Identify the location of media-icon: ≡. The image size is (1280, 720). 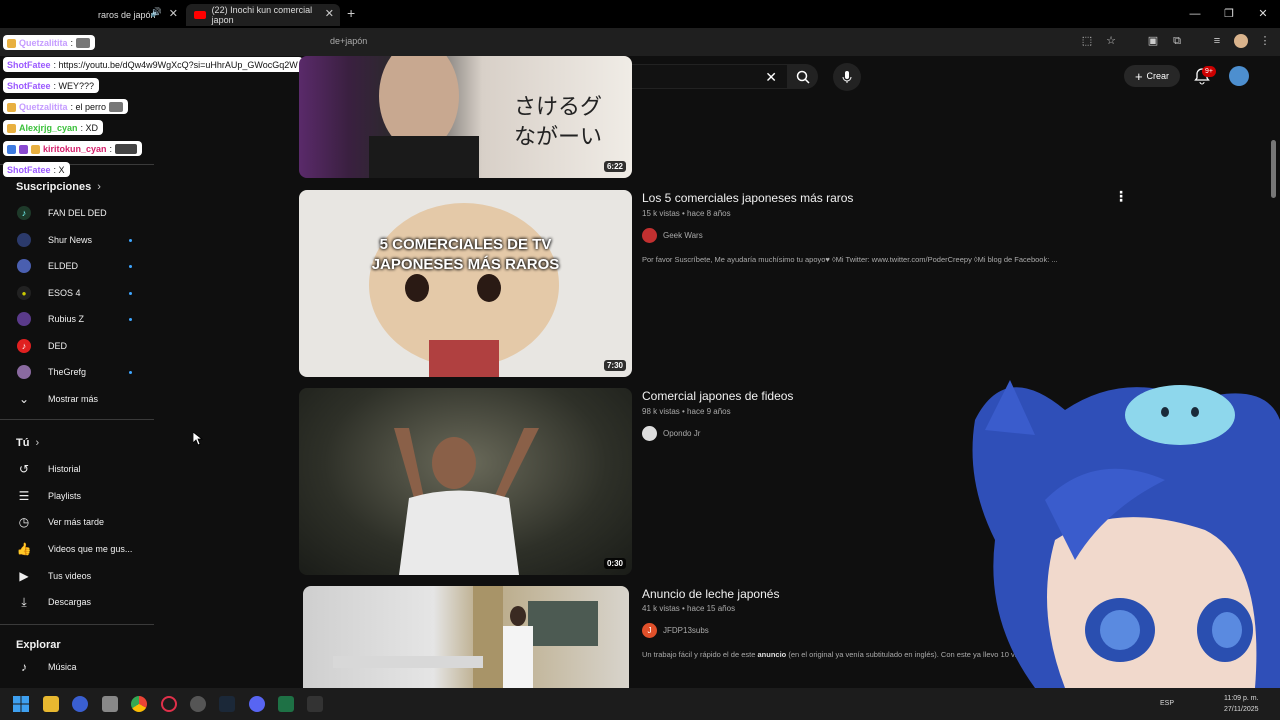
(1217, 41).